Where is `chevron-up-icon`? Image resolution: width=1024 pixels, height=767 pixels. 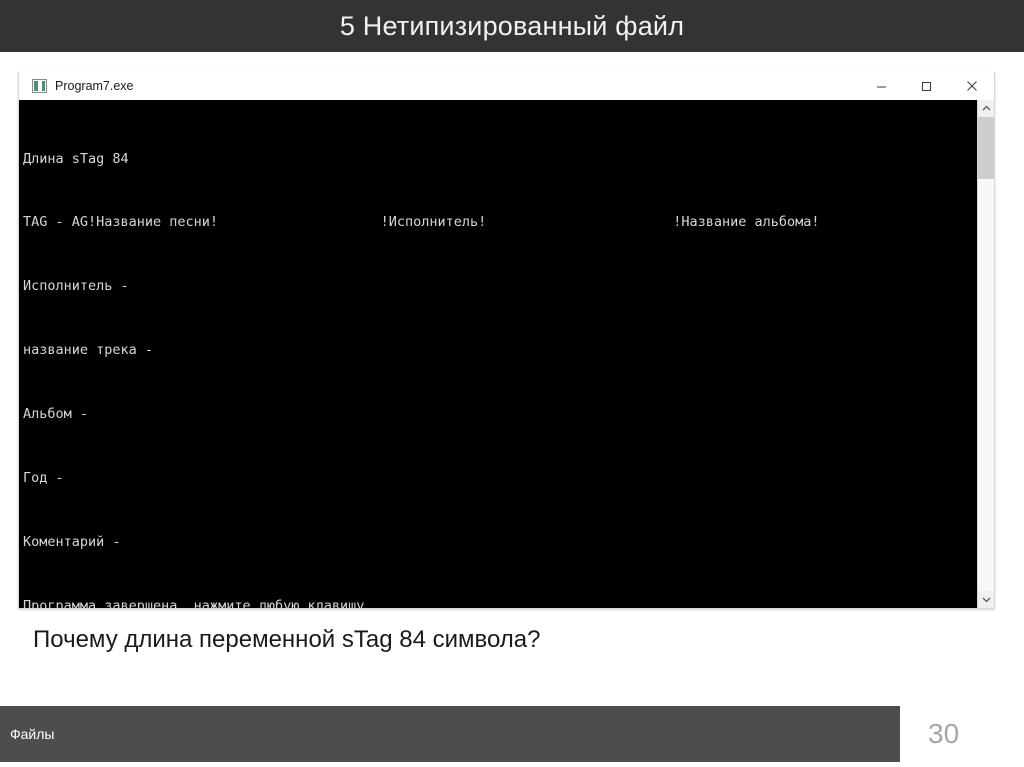 chevron-up-icon is located at coordinates (986, 108).